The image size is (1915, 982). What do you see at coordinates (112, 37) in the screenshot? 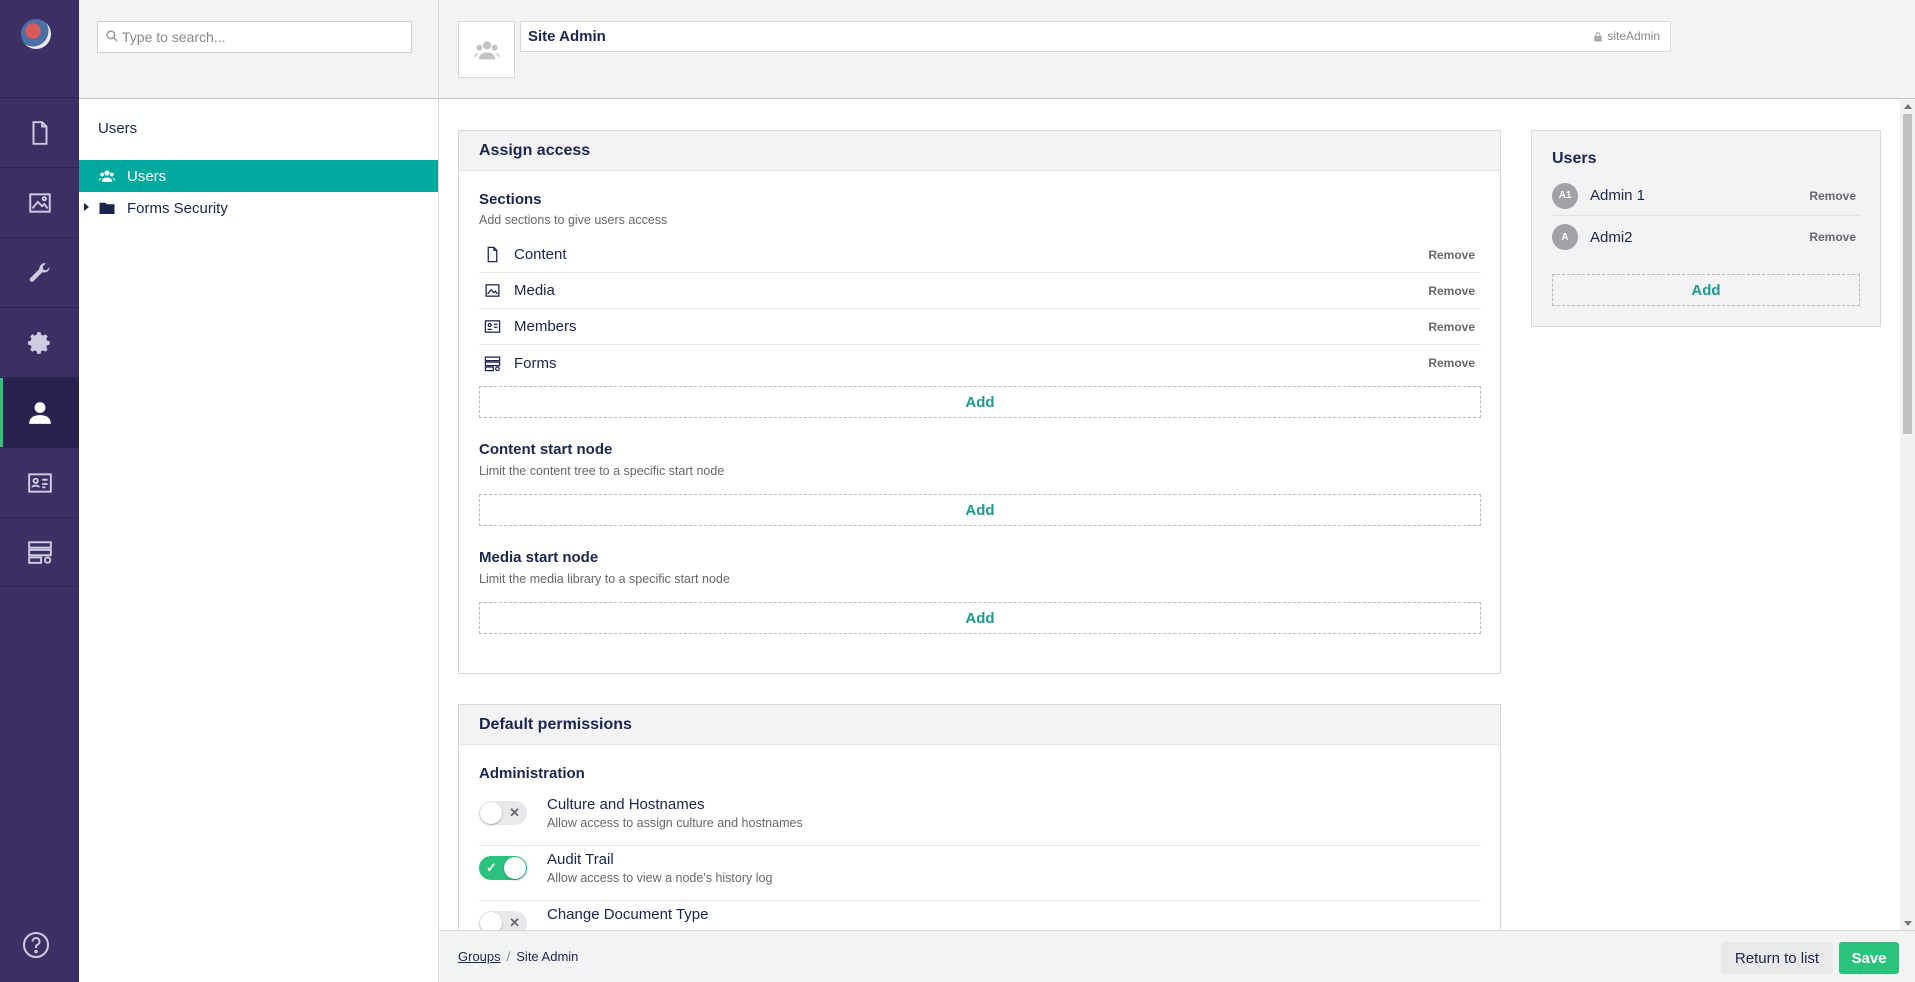
I see `search-icon` at bounding box center [112, 37].